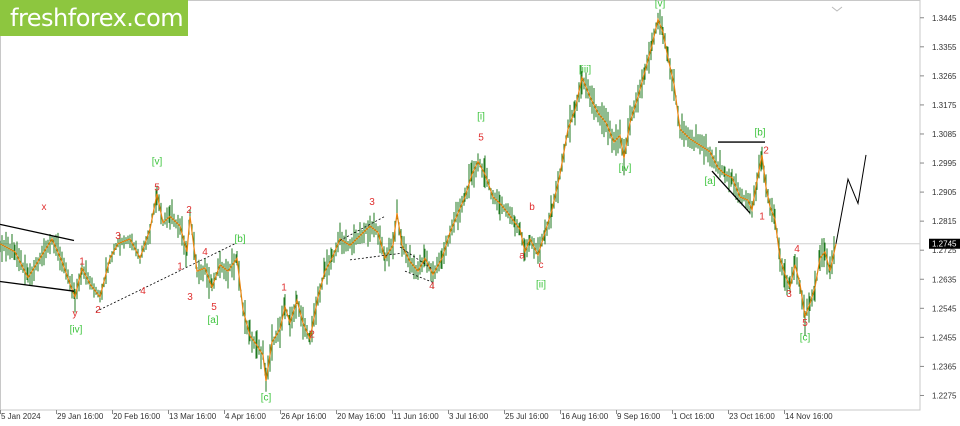 The height and width of the screenshot is (426, 960). What do you see at coordinates (532, 207) in the screenshot?
I see `wave-label: b` at bounding box center [532, 207].